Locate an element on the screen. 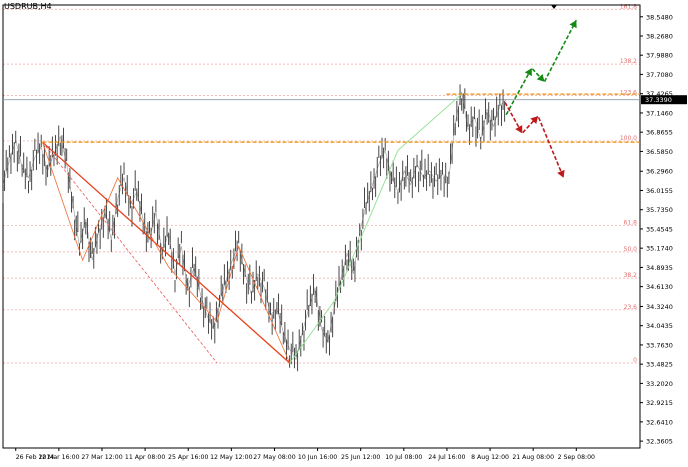 This screenshot has height=467, width=688. fib-level-label: 161.8 is located at coordinates (628, 6).